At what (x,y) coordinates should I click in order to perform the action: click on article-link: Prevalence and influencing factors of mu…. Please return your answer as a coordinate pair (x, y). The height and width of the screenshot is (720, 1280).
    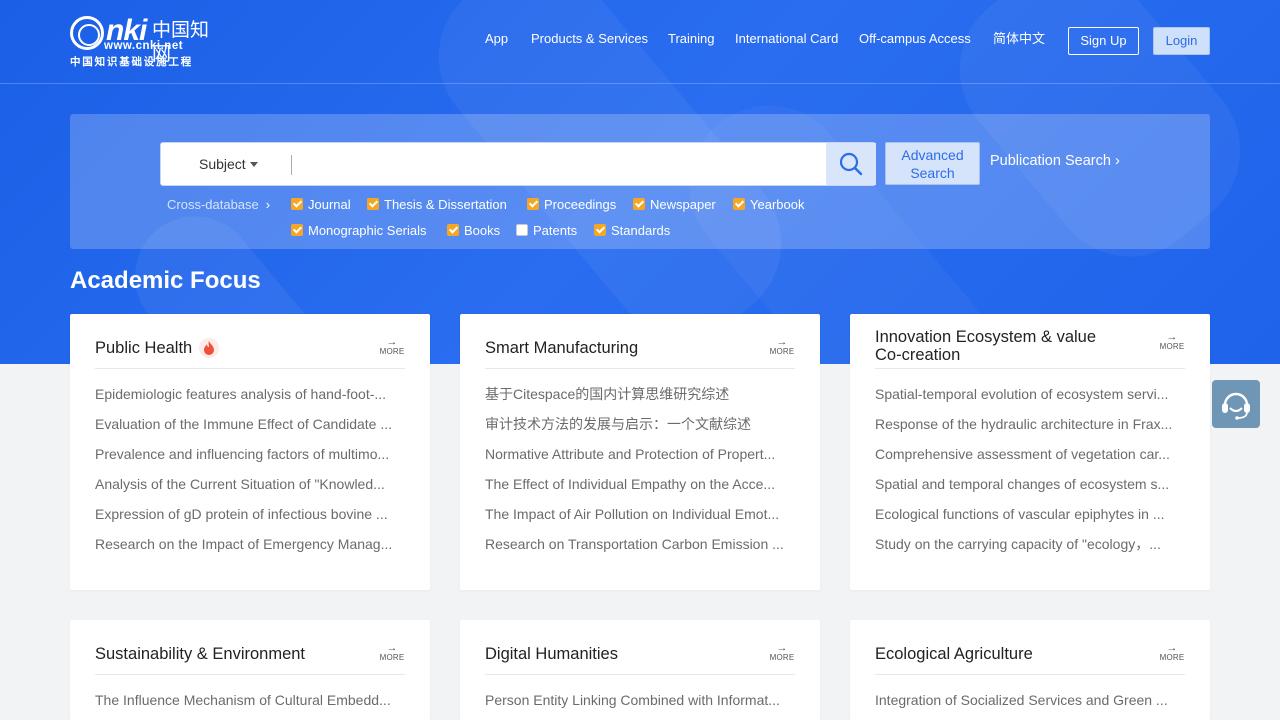
    Looking at the image, I should click on (250, 459).